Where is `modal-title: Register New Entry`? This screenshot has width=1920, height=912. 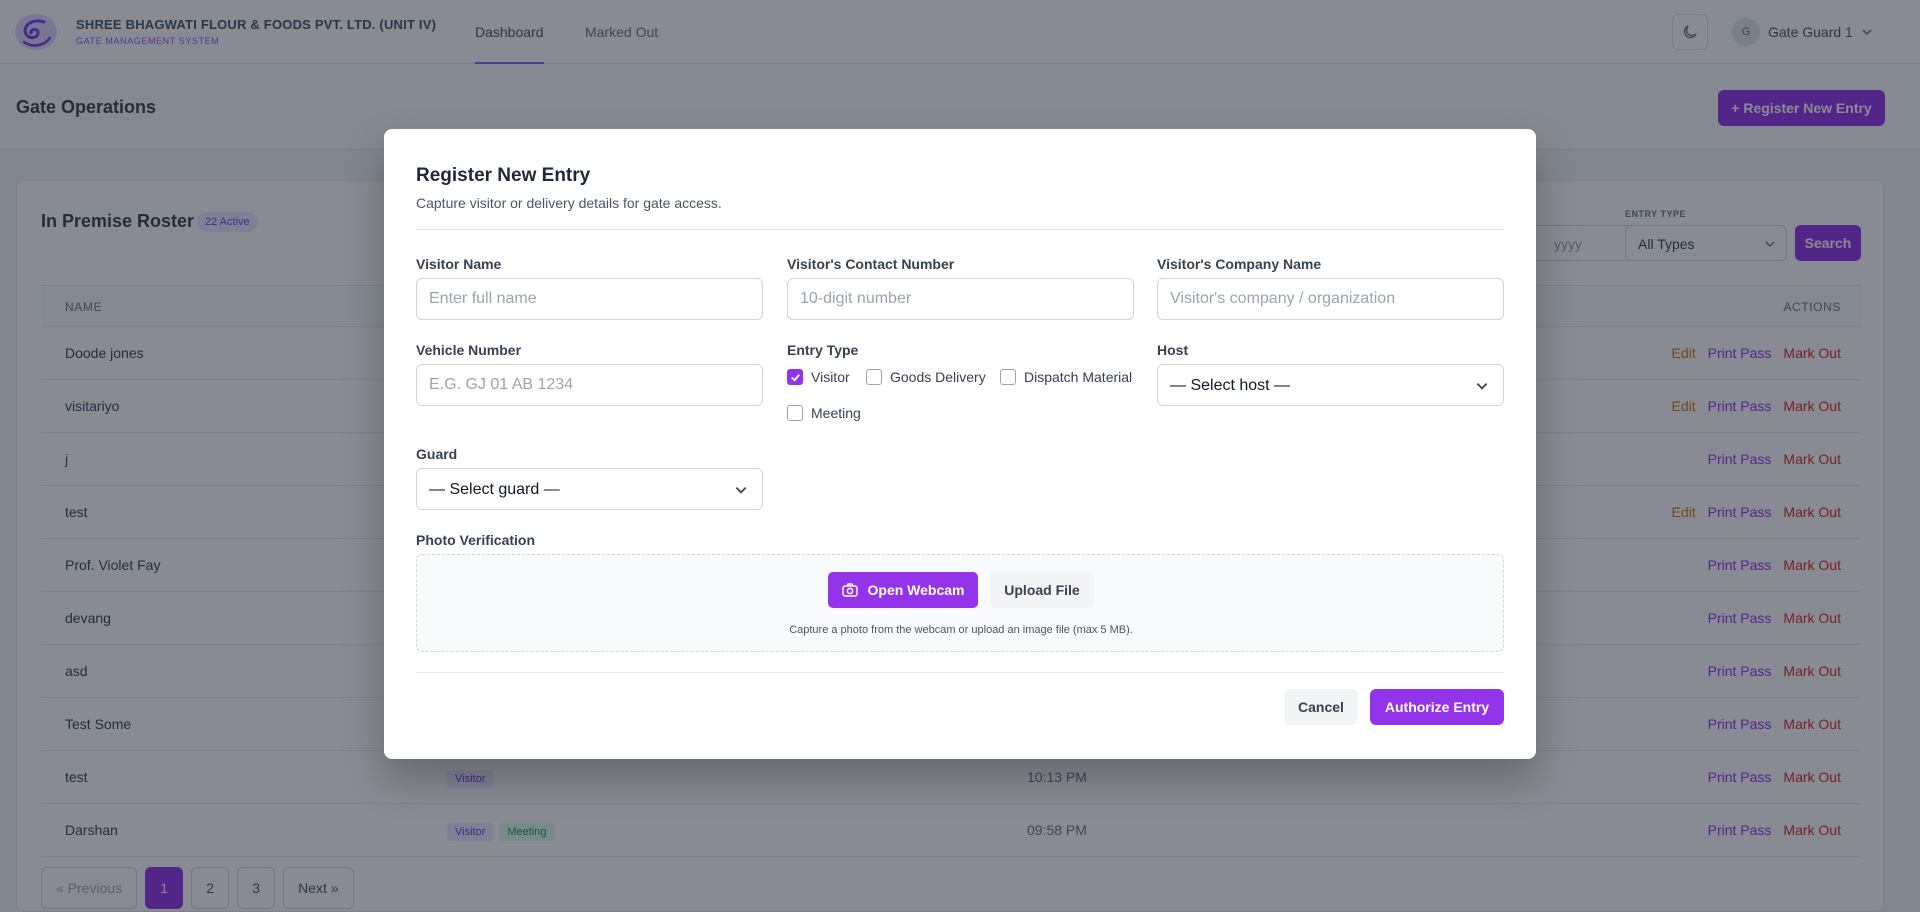
modal-title: Register New Entry is located at coordinates (503, 175).